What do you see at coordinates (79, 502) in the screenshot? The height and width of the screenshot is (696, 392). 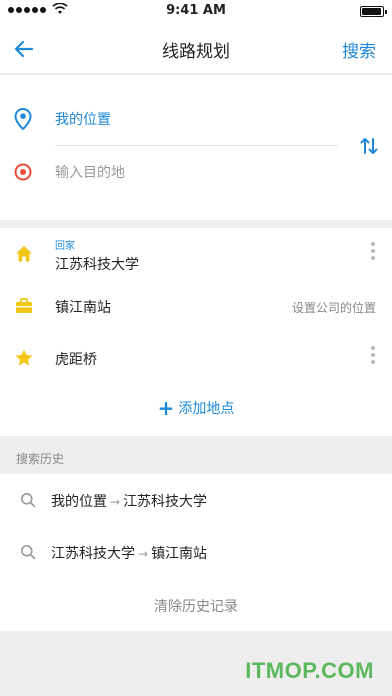 I see `history-from: 我的位置` at bounding box center [79, 502].